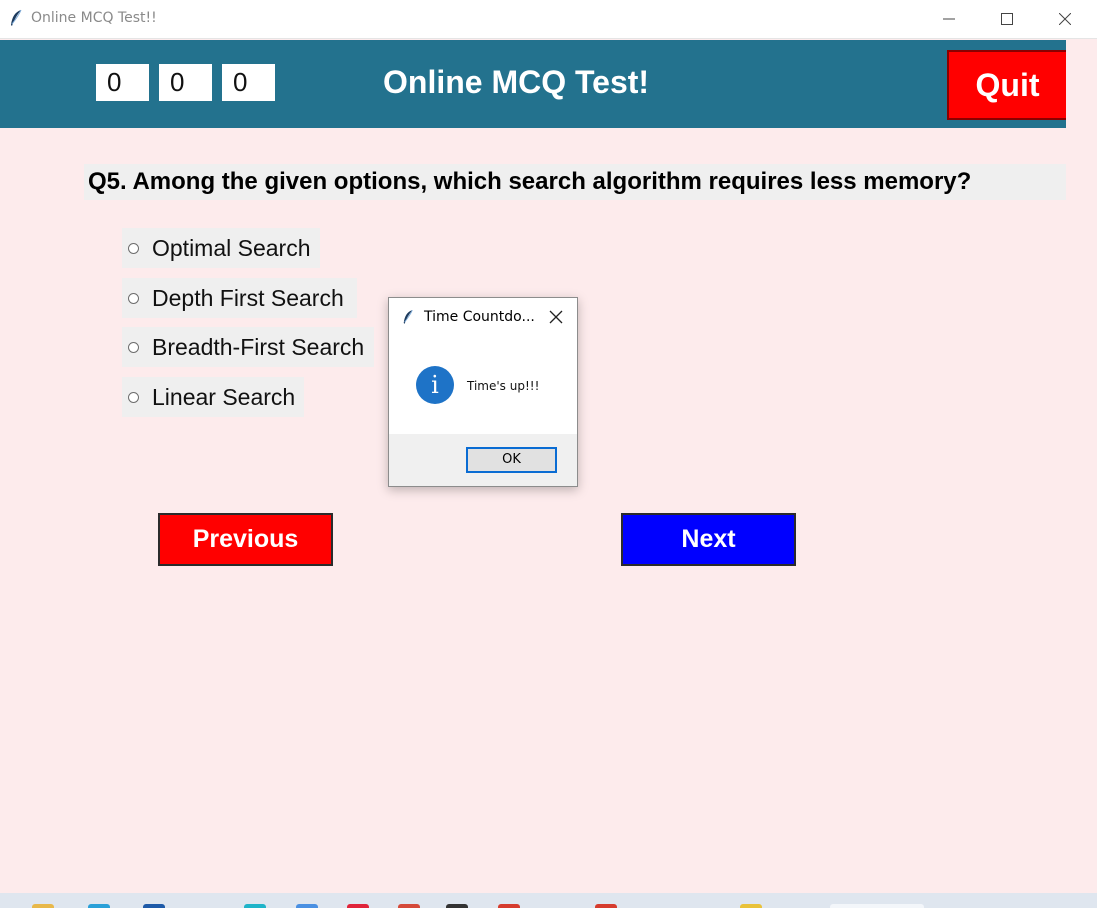 This screenshot has width=1097, height=908. I want to click on window-title: Online MCQ Test!!, so click(94, 18).